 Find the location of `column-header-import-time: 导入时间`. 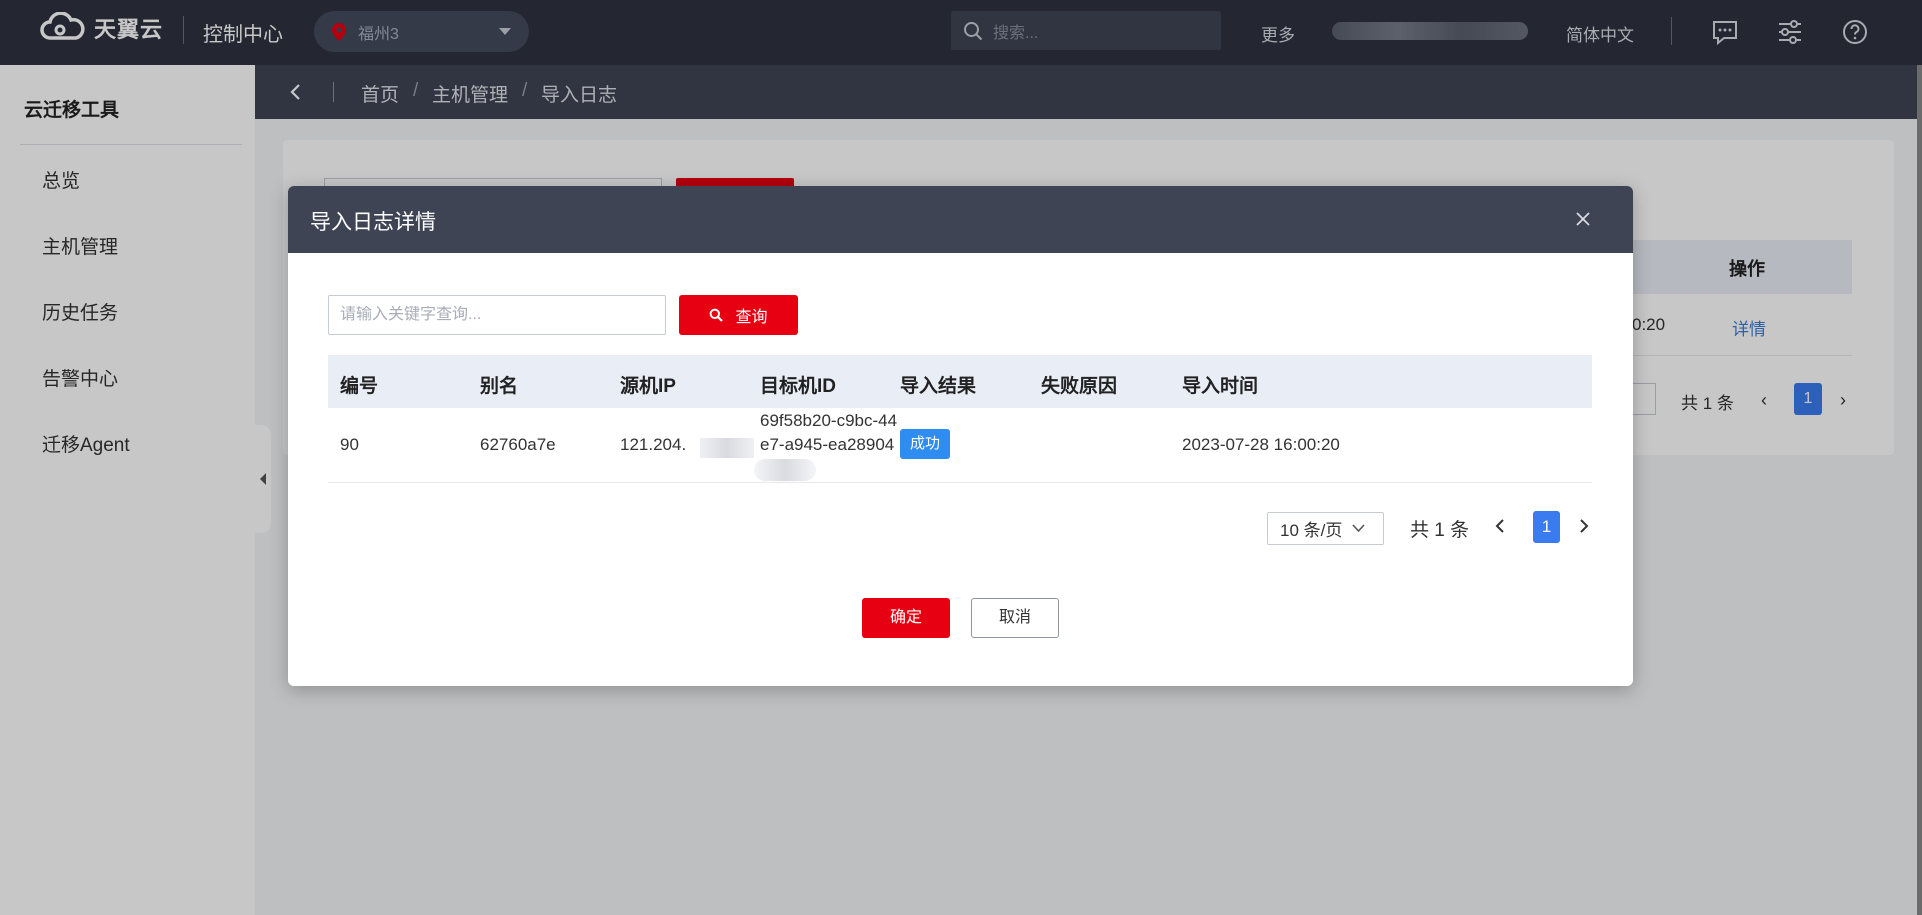

column-header-import-time: 导入时间 is located at coordinates (1220, 386).